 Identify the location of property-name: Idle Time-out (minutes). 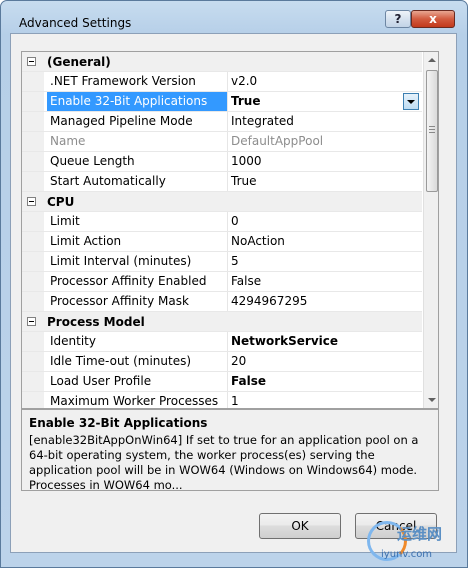
(137, 361).